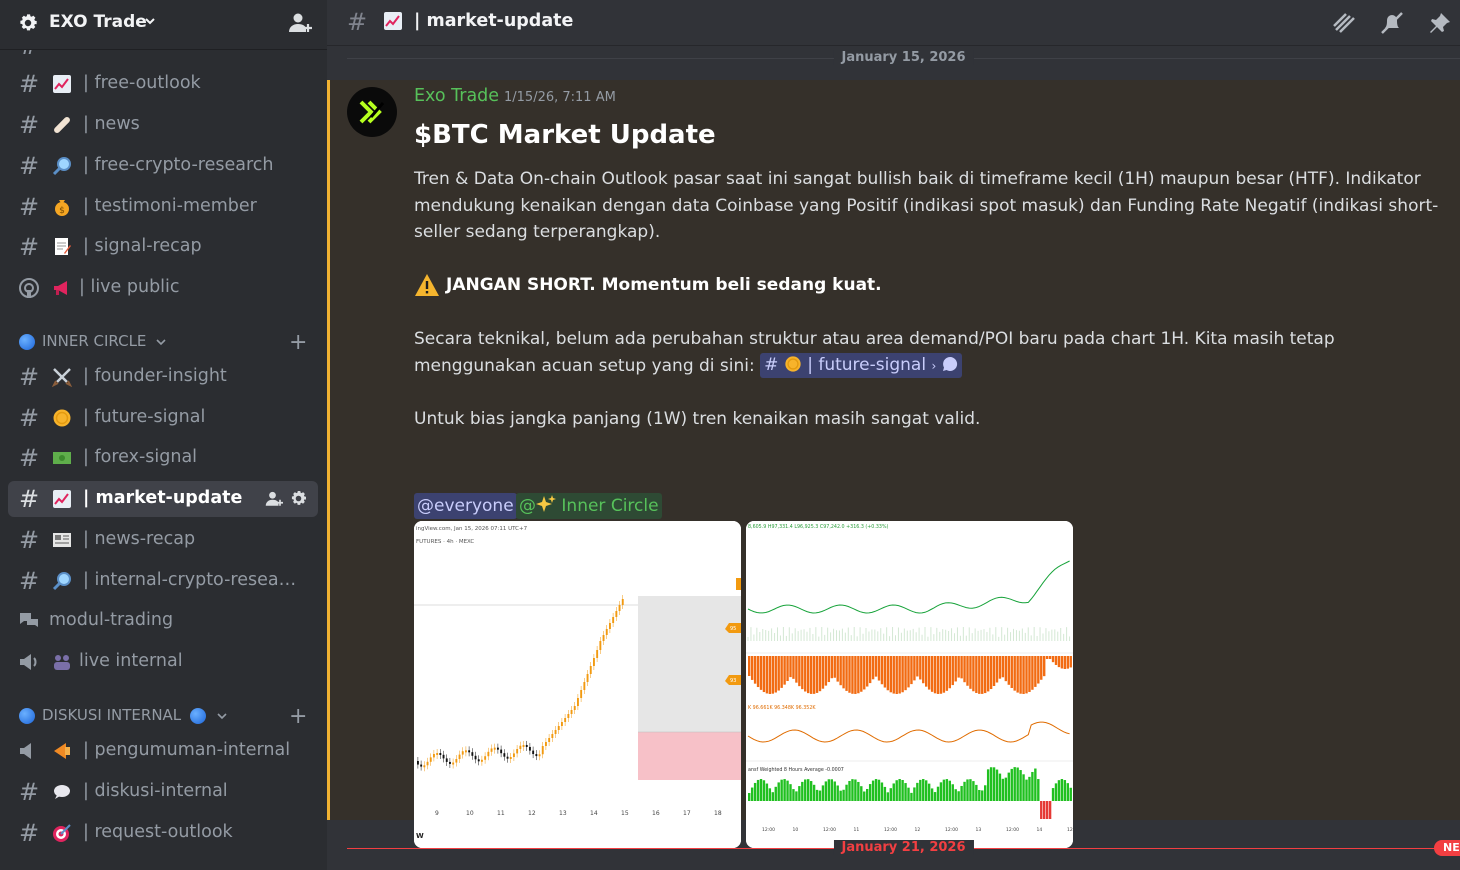  I want to click on threads-icon, so click(1344, 23).